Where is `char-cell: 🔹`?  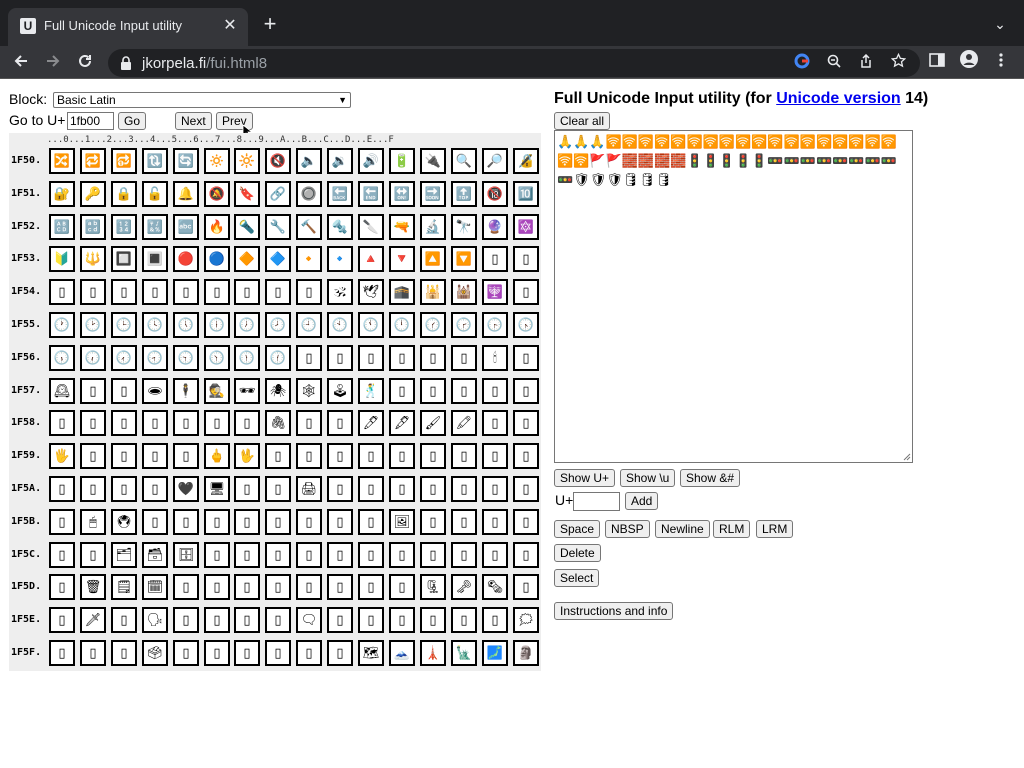
char-cell: 🔹 is located at coordinates (340, 259).